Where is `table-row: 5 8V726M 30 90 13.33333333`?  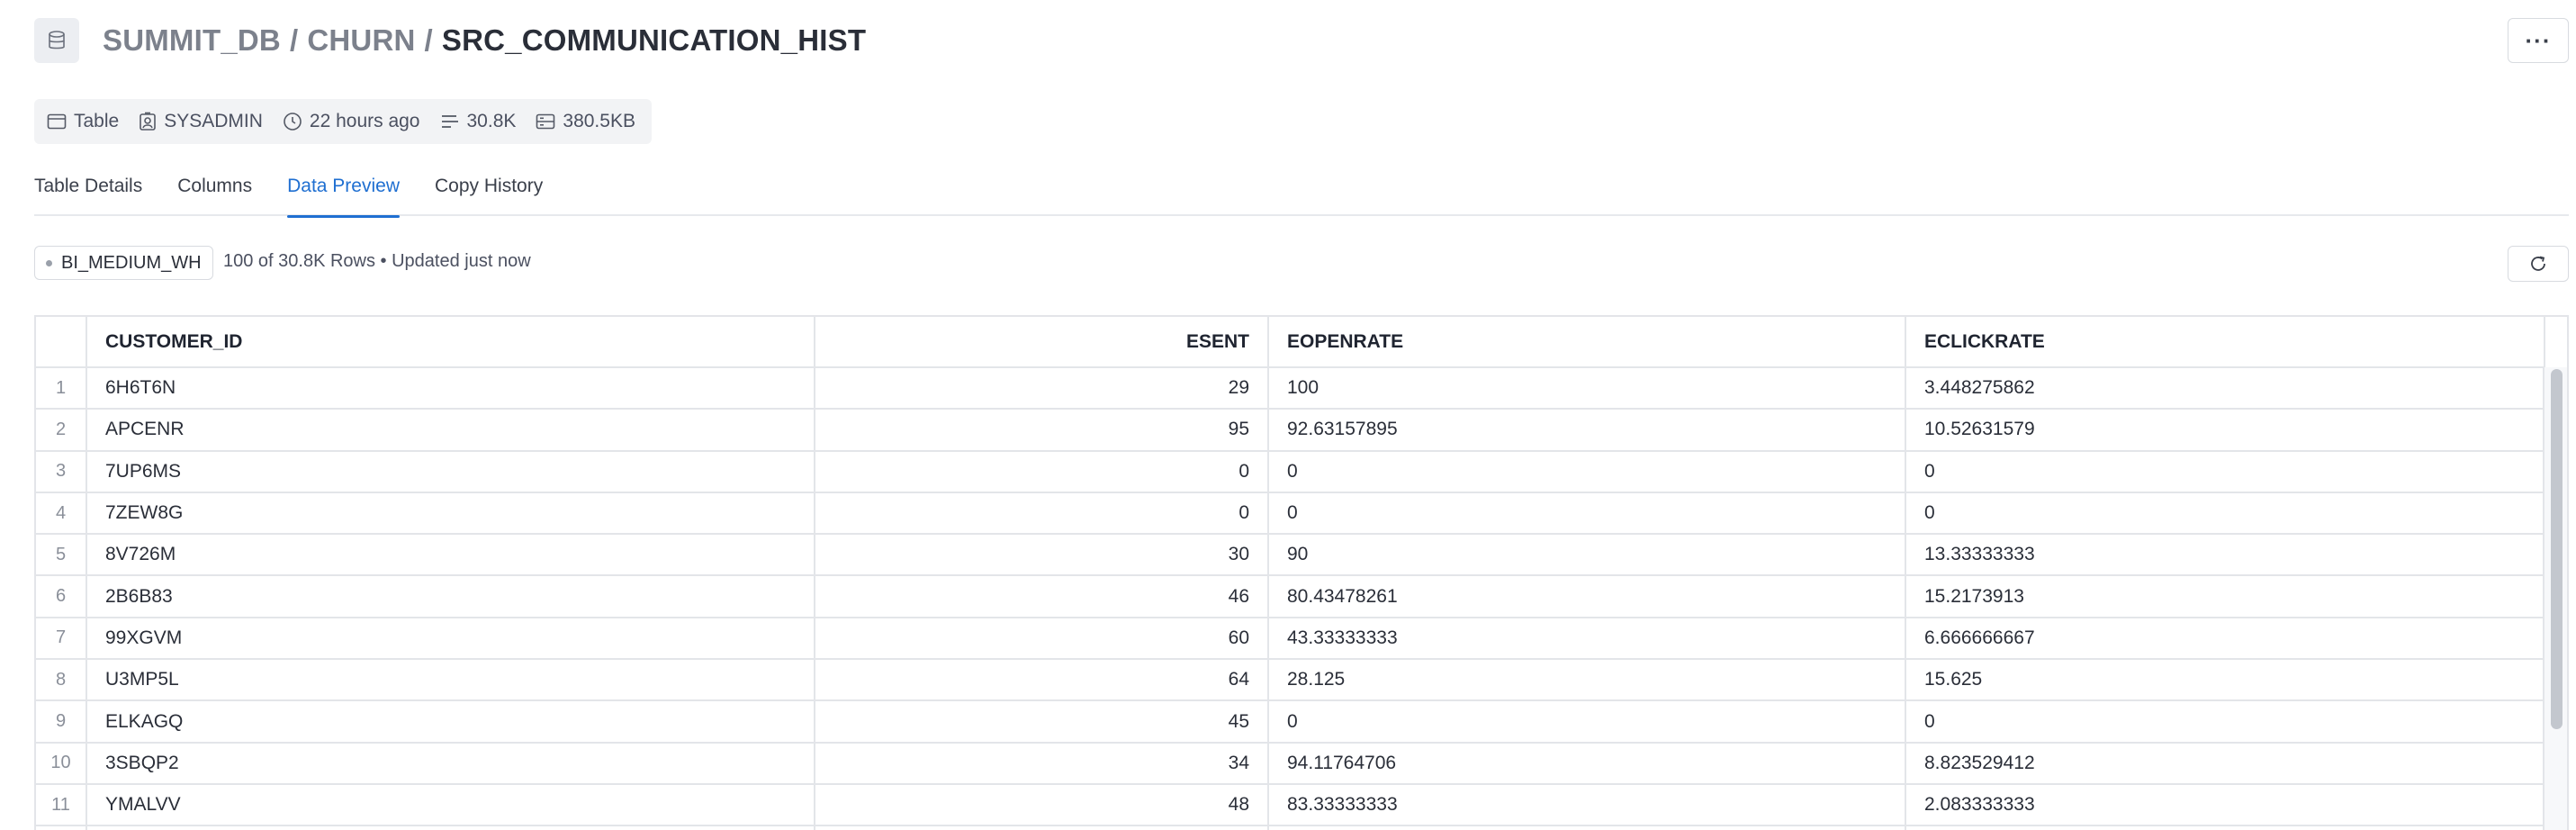 table-row: 5 8V726M 30 90 13.33333333 is located at coordinates (1290, 556).